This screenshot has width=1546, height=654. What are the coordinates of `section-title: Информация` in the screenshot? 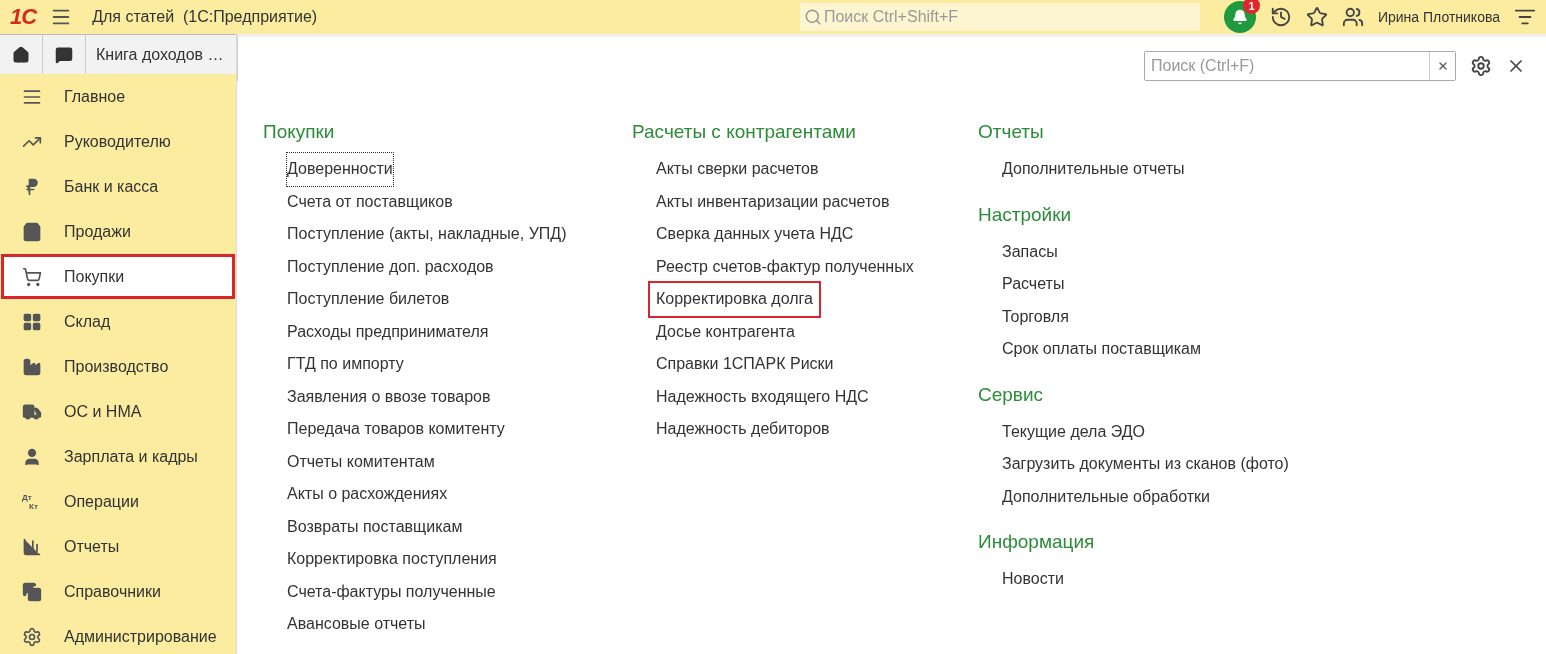 It's located at (1037, 542).